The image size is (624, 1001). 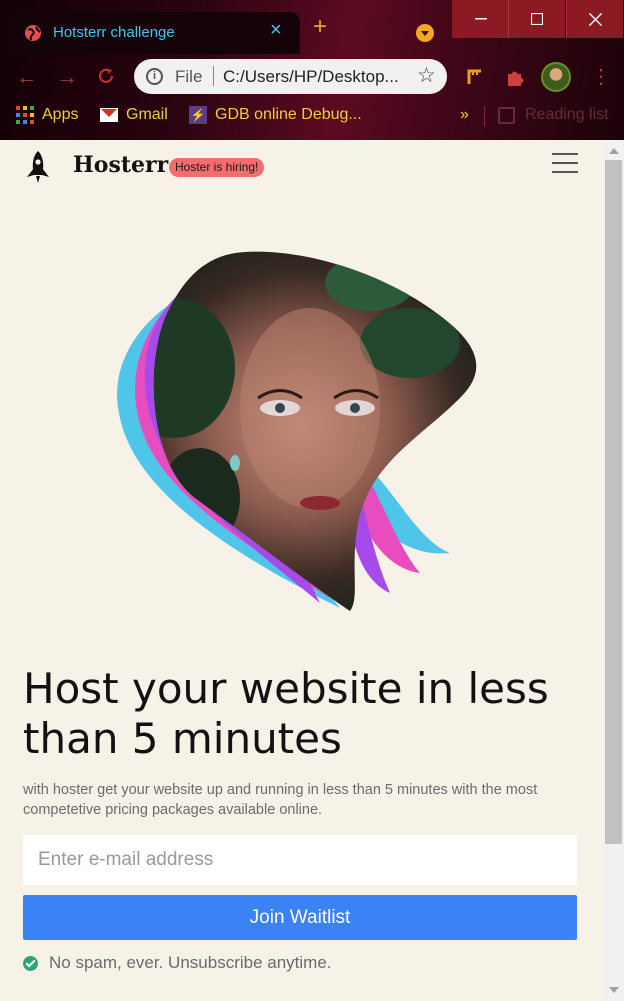 I want to click on tab-title: Hotsterr challenge, so click(x=114, y=32).